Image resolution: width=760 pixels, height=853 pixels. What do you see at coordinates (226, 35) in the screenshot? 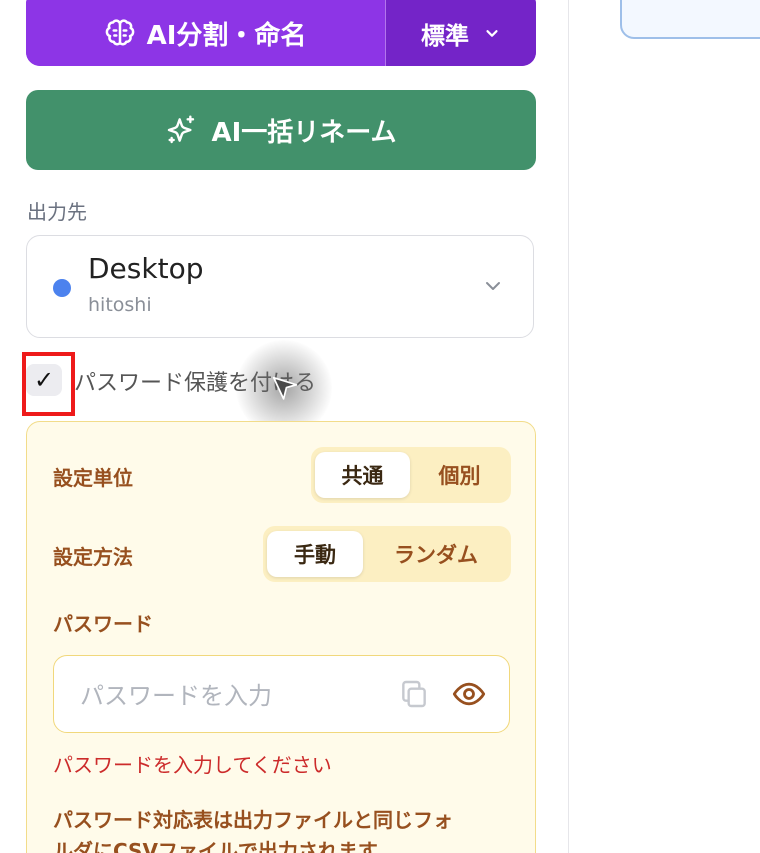
I see `ai-split-name-label: AI分割・命名` at bounding box center [226, 35].